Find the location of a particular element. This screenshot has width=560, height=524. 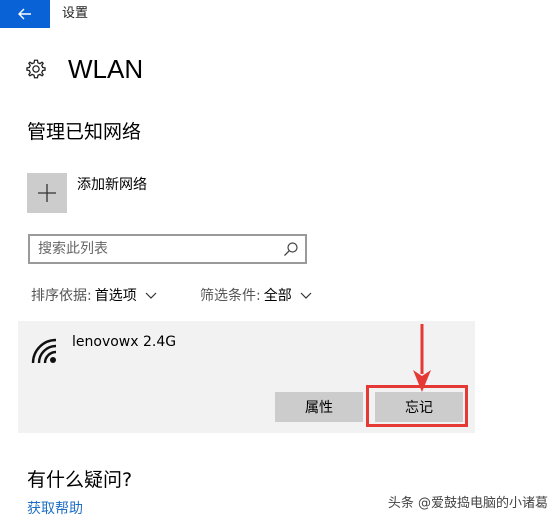

get-help-link: 获取帮助 is located at coordinates (55, 509).